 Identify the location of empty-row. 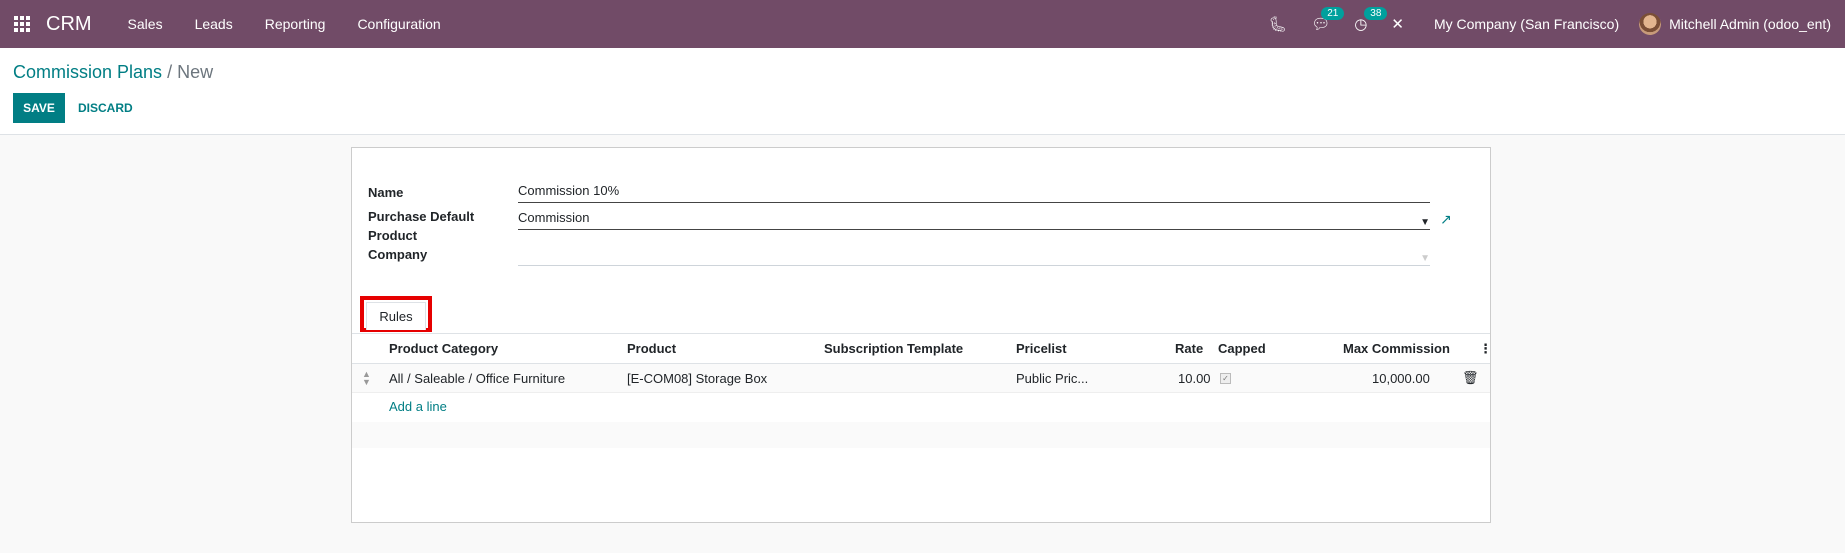
(921, 435).